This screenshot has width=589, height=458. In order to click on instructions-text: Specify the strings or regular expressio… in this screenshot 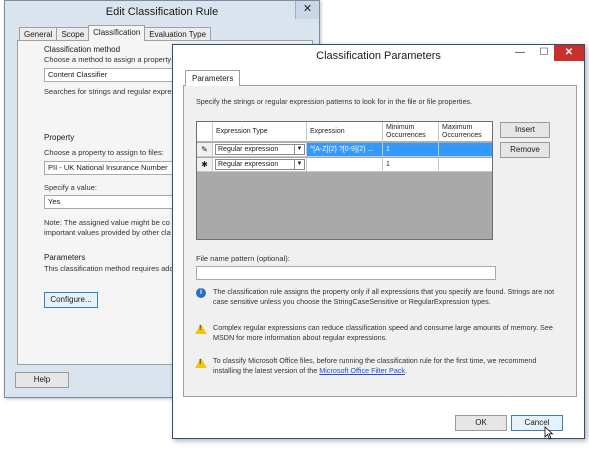, I will do `click(334, 101)`.